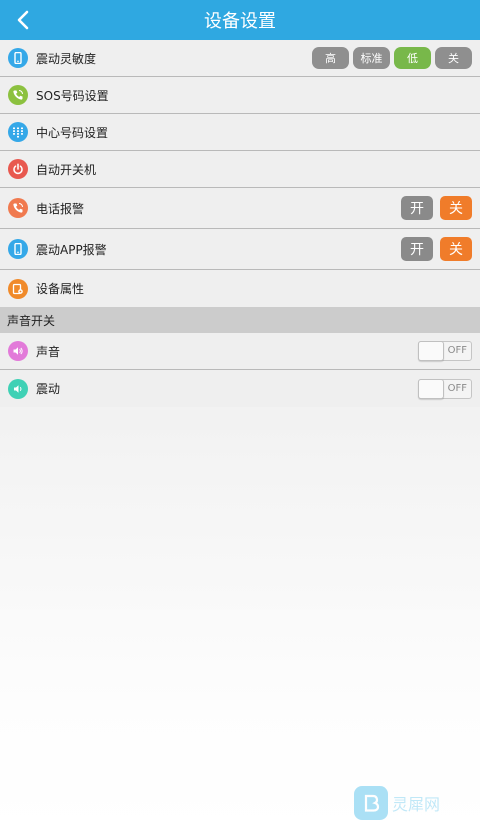 The image size is (480, 833). I want to click on app-alarm-off-button: 关, so click(456, 249).